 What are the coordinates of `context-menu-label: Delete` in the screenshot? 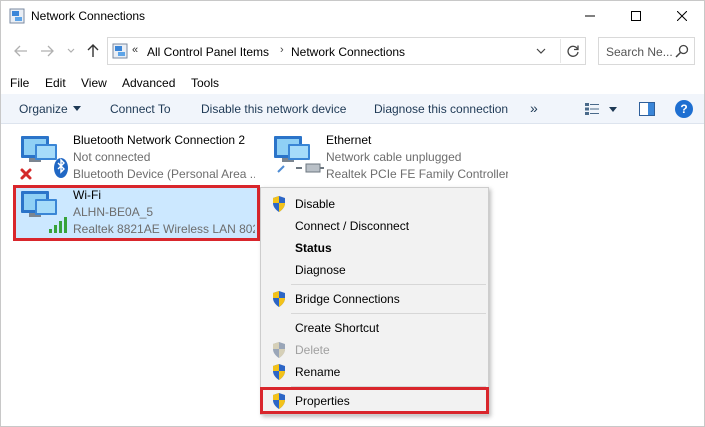 It's located at (312, 350).